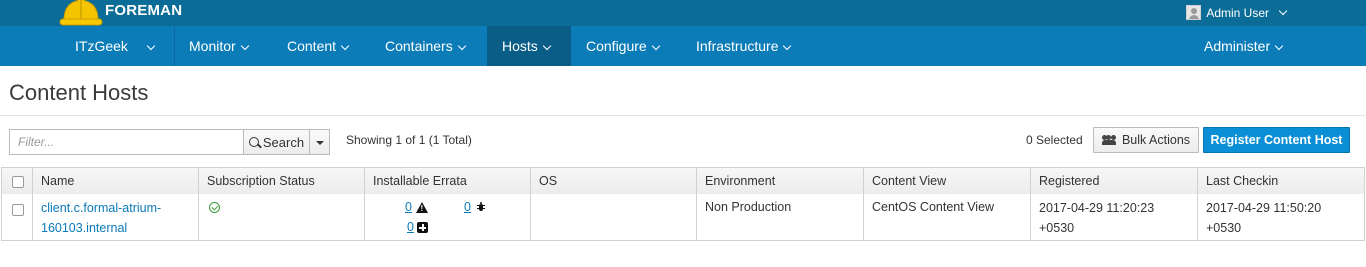  What do you see at coordinates (212, 46) in the screenshot?
I see `nav-monitor-label: Monitor` at bounding box center [212, 46].